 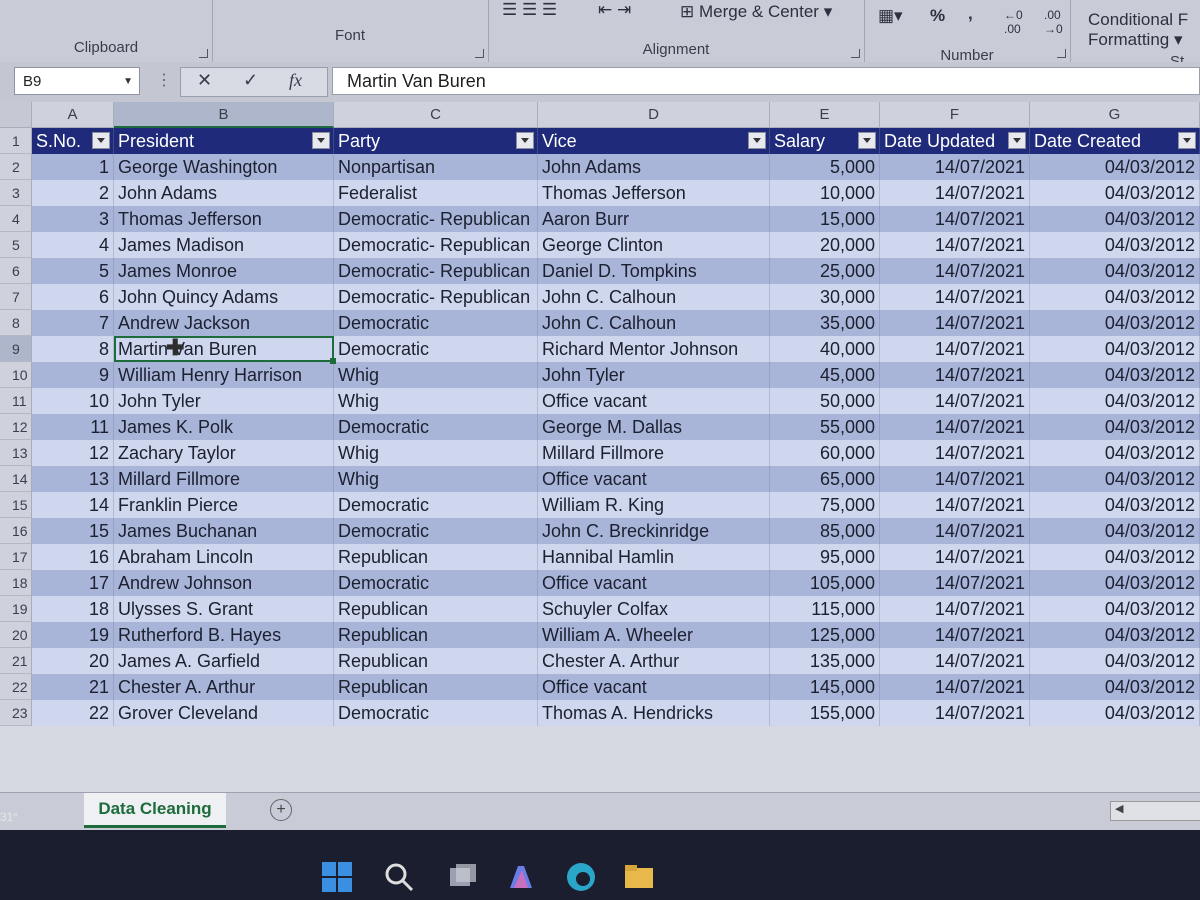 I want to click on table-cell: 13, so click(x=73, y=479).